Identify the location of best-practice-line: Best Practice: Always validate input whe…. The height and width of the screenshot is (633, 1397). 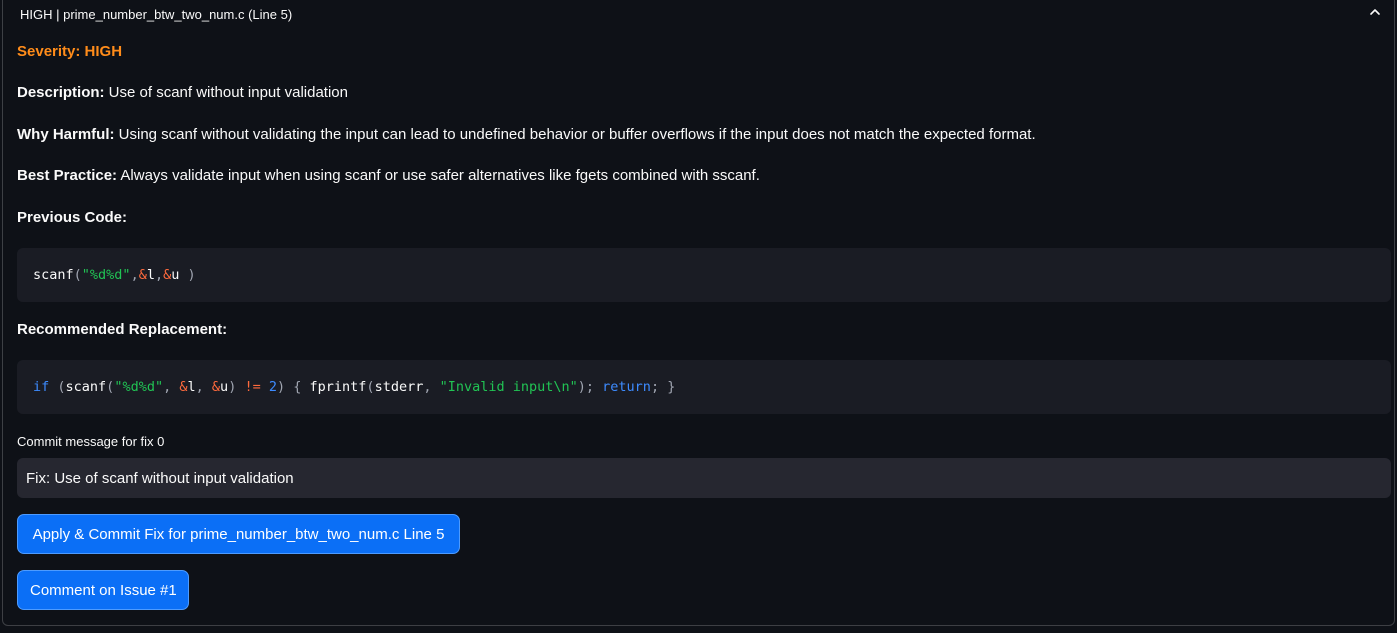
(388, 176).